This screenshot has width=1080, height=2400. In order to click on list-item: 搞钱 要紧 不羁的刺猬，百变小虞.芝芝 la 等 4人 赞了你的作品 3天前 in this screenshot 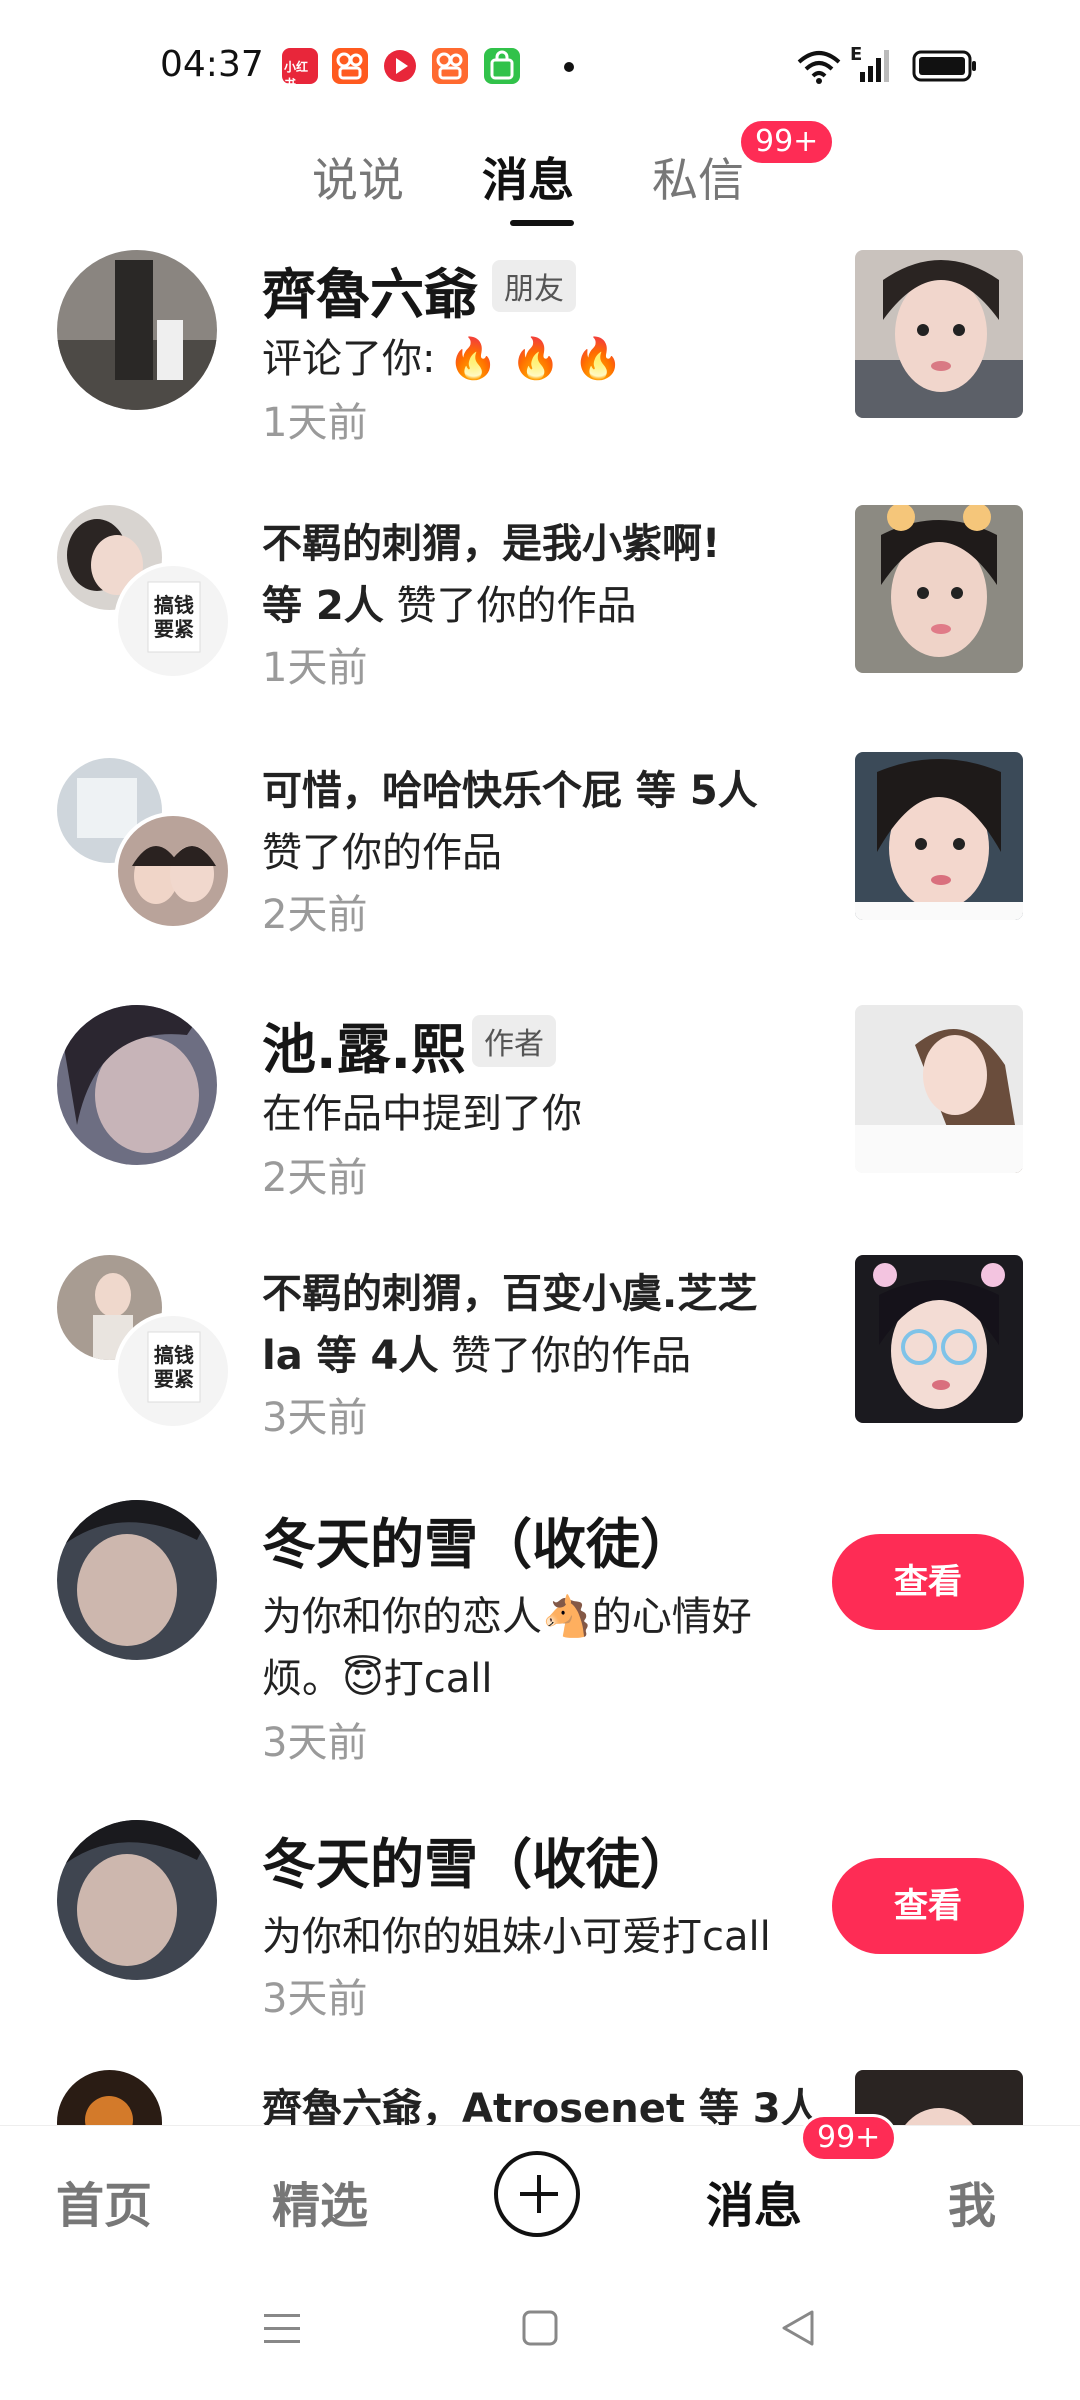, I will do `click(540, 1360)`.